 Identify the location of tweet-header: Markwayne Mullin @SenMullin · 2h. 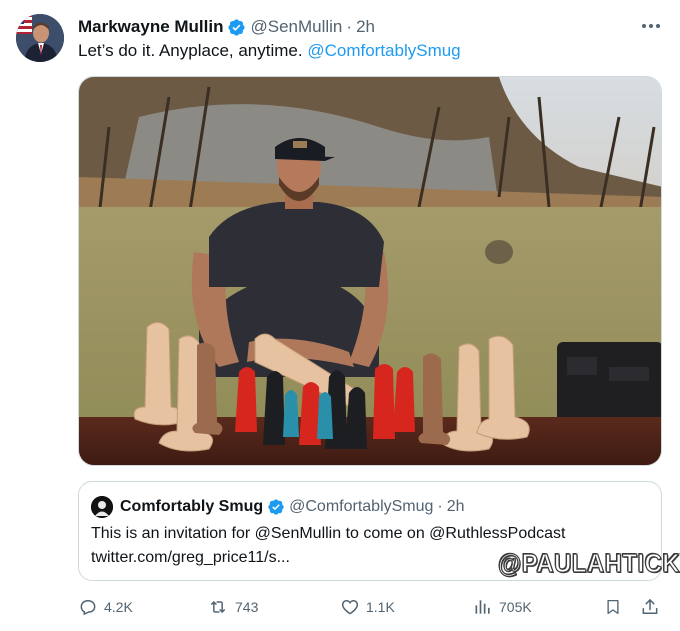
(371, 27).